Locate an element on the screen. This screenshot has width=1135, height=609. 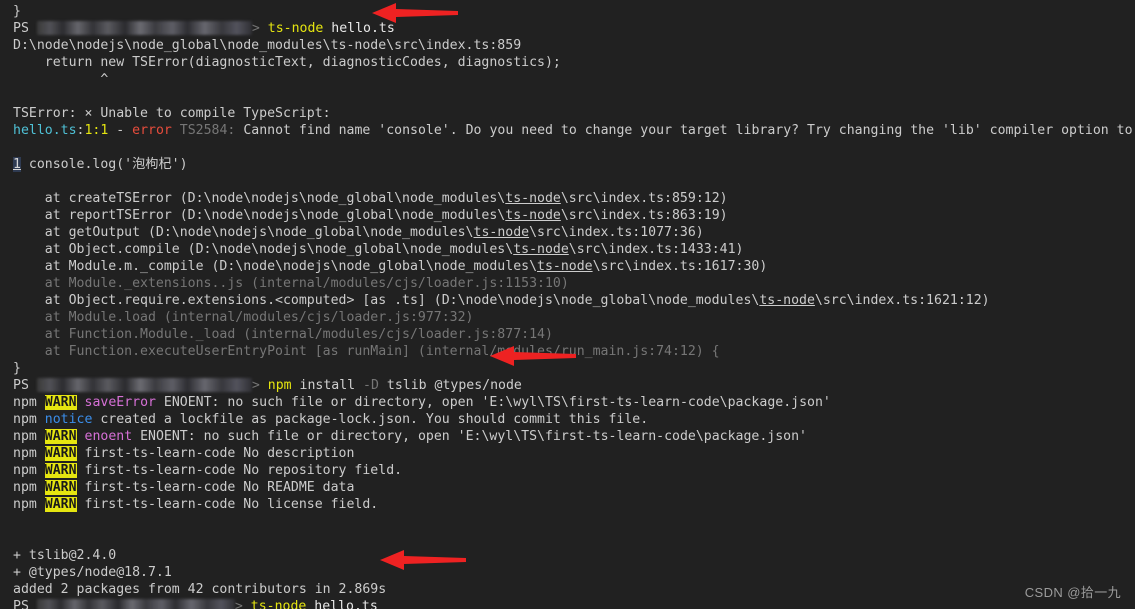
installed-package-line: + @types/node@18.7.1 is located at coordinates (567, 572).